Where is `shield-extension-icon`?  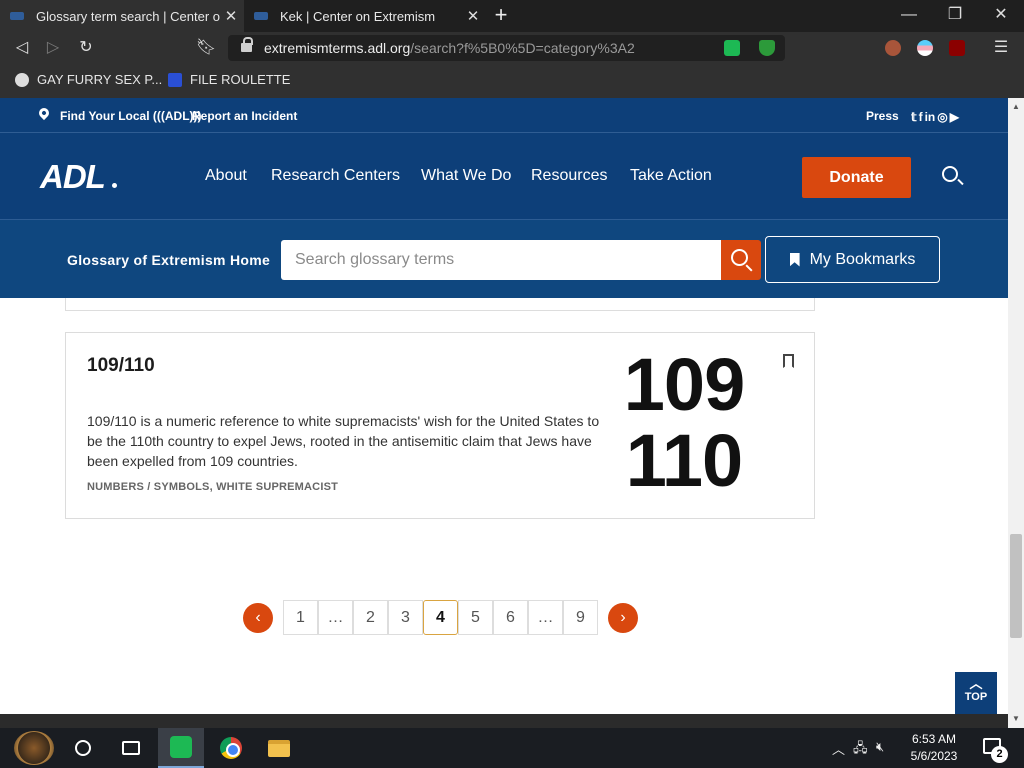
shield-extension-icon is located at coordinates (767, 48).